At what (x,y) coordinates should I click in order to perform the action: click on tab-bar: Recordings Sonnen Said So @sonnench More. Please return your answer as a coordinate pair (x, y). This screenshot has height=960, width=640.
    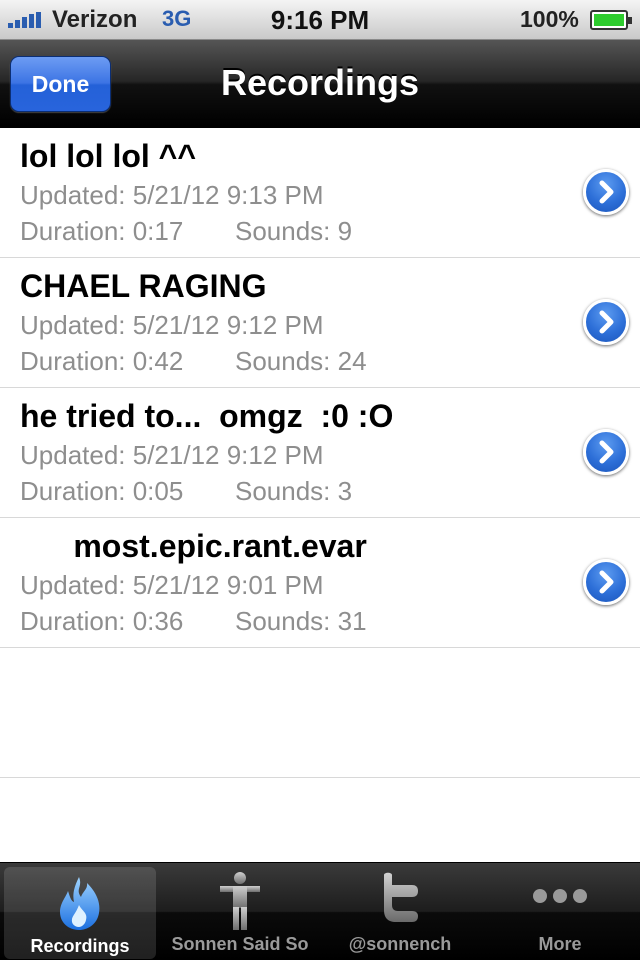
    Looking at the image, I should click on (320, 911).